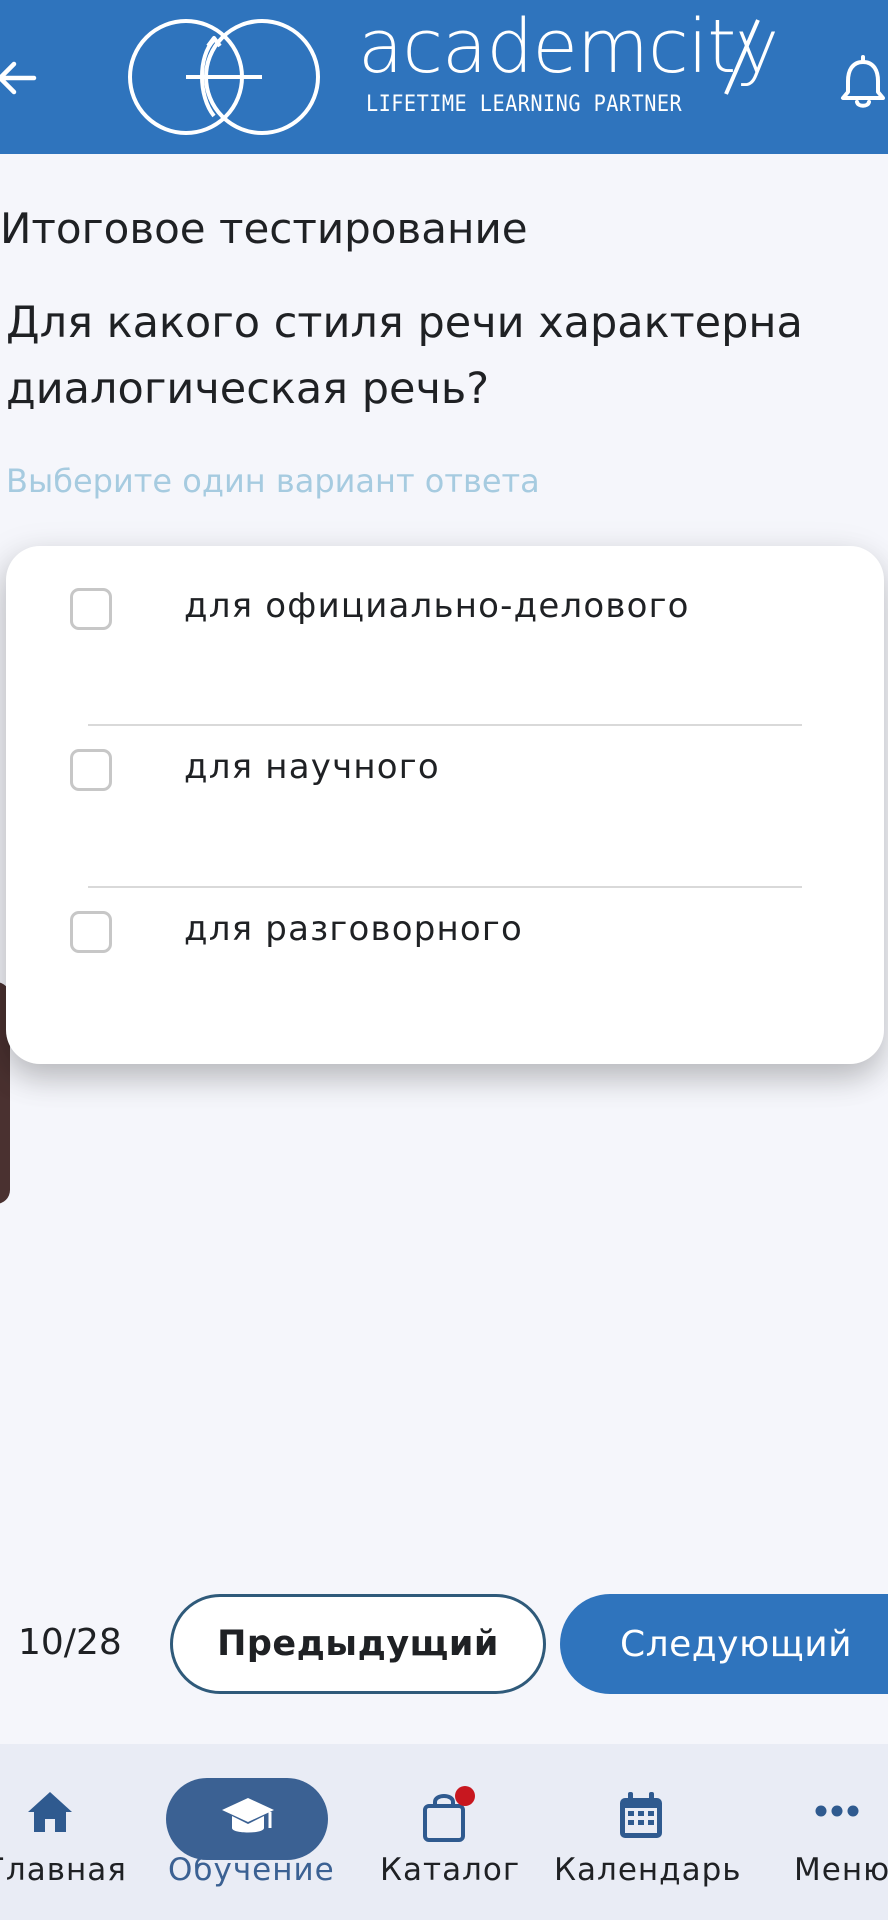  What do you see at coordinates (841, 1870) in the screenshot?
I see `tab-label: Меню` at bounding box center [841, 1870].